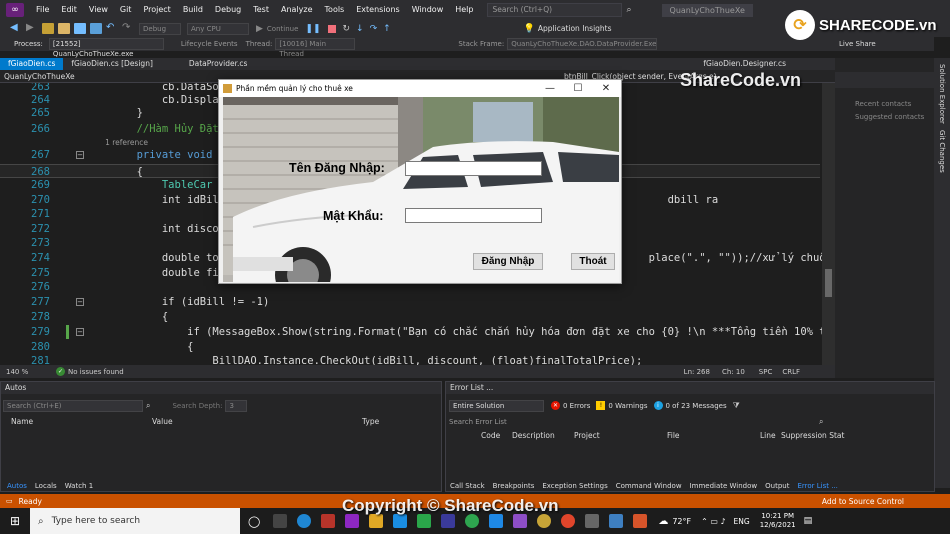 The height and width of the screenshot is (534, 950). Describe the element at coordinates (514, 486) in the screenshot. I see `tab-breakpoints: Breakpoints` at that location.